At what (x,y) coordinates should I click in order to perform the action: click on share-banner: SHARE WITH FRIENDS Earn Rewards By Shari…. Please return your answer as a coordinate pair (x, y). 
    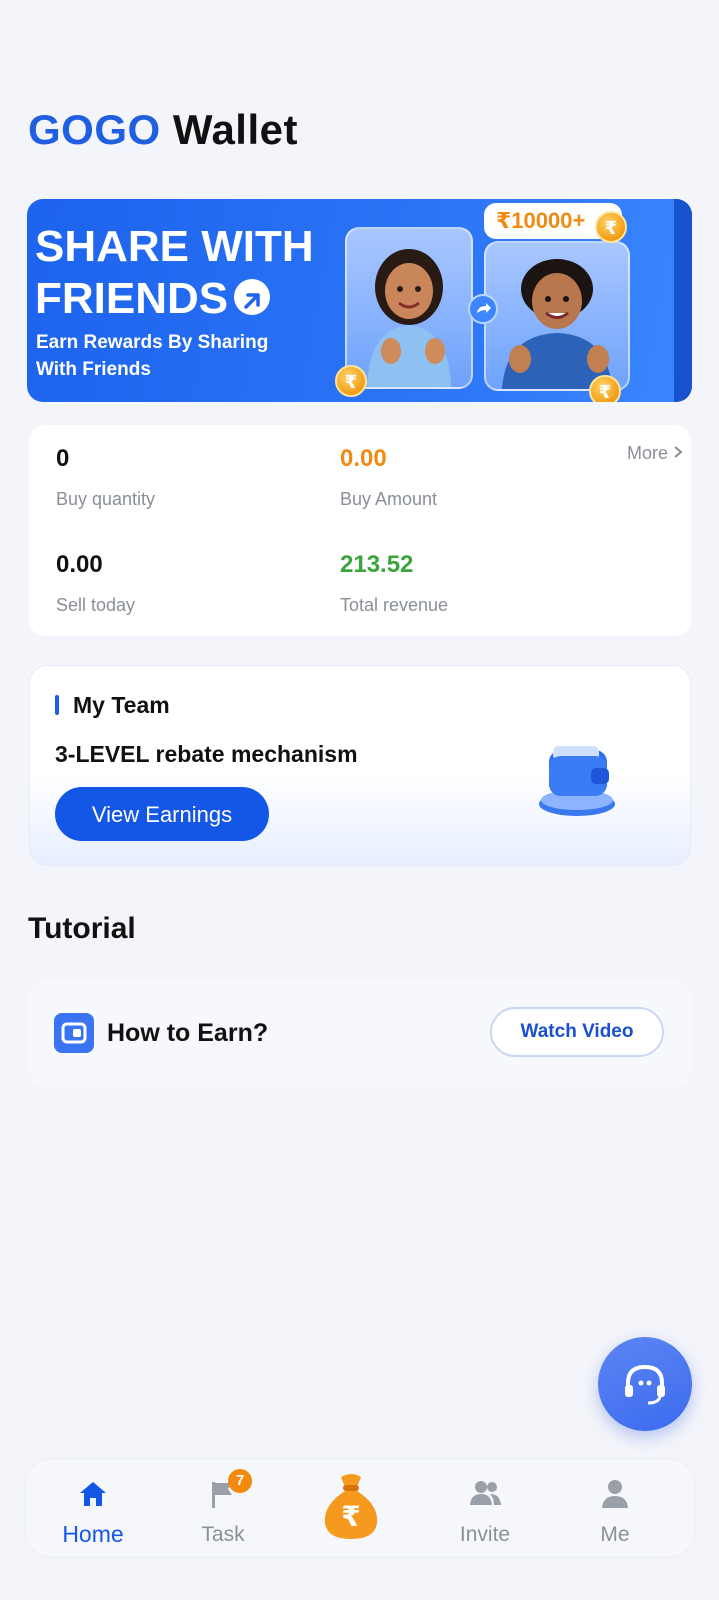
    Looking at the image, I should click on (359, 300).